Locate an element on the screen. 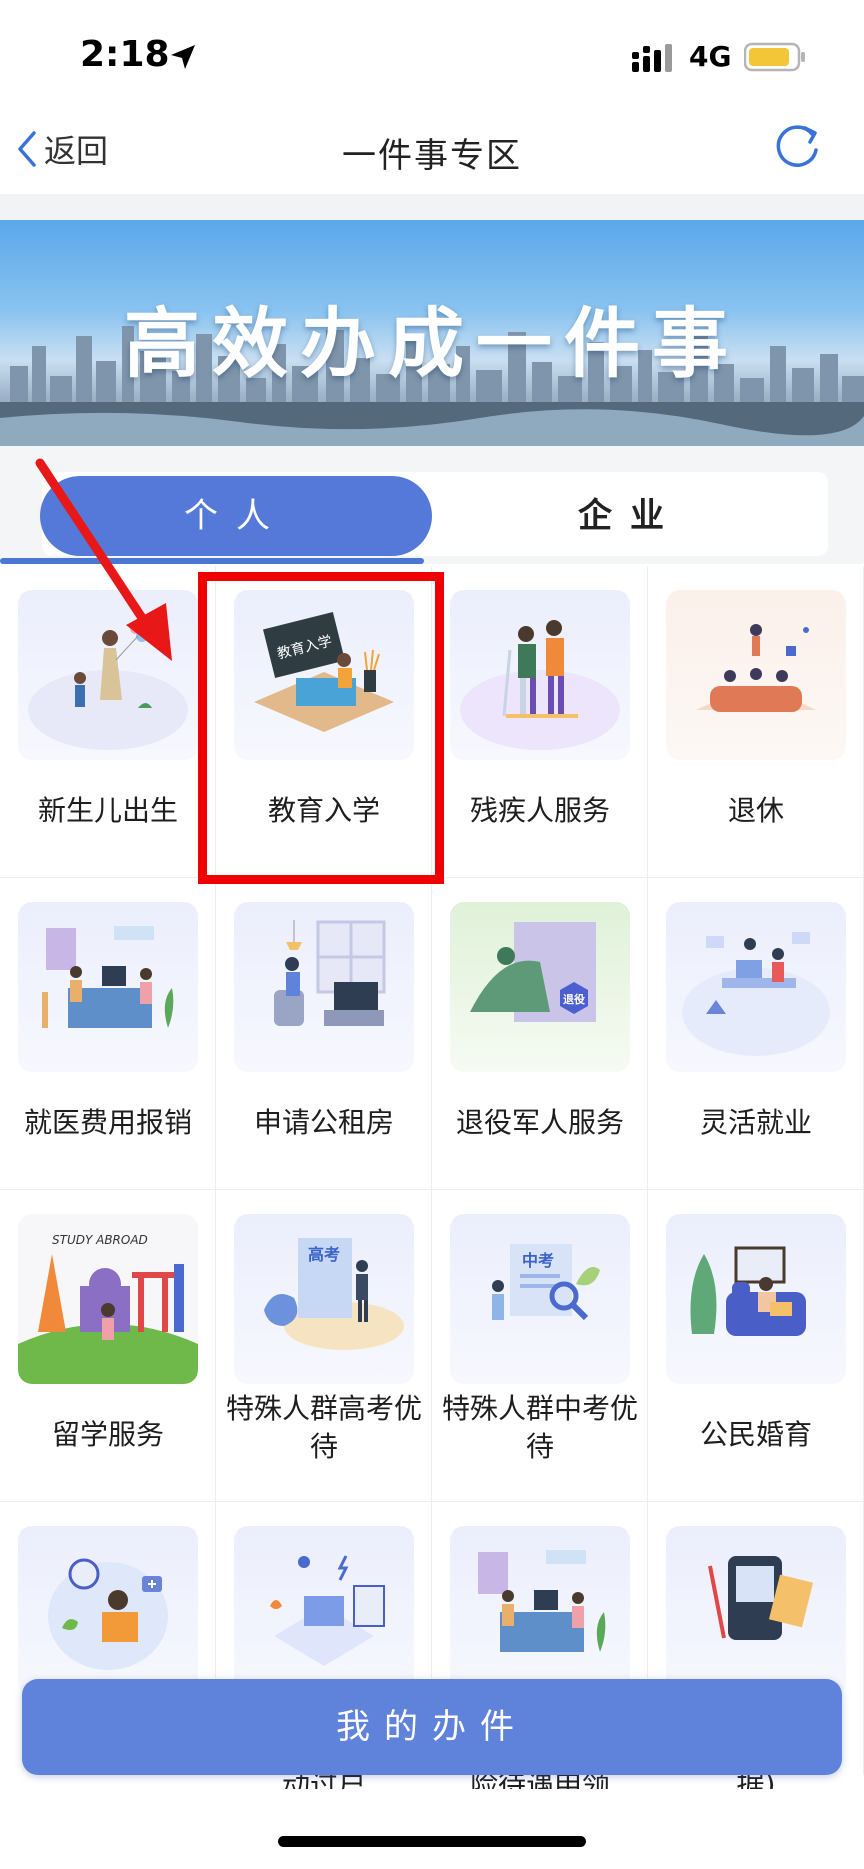 Image resolution: width=864 pixels, height=1869 pixels. service-item-zhongkao: 中考 特殊人群中考优待 is located at coordinates (540, 1346).